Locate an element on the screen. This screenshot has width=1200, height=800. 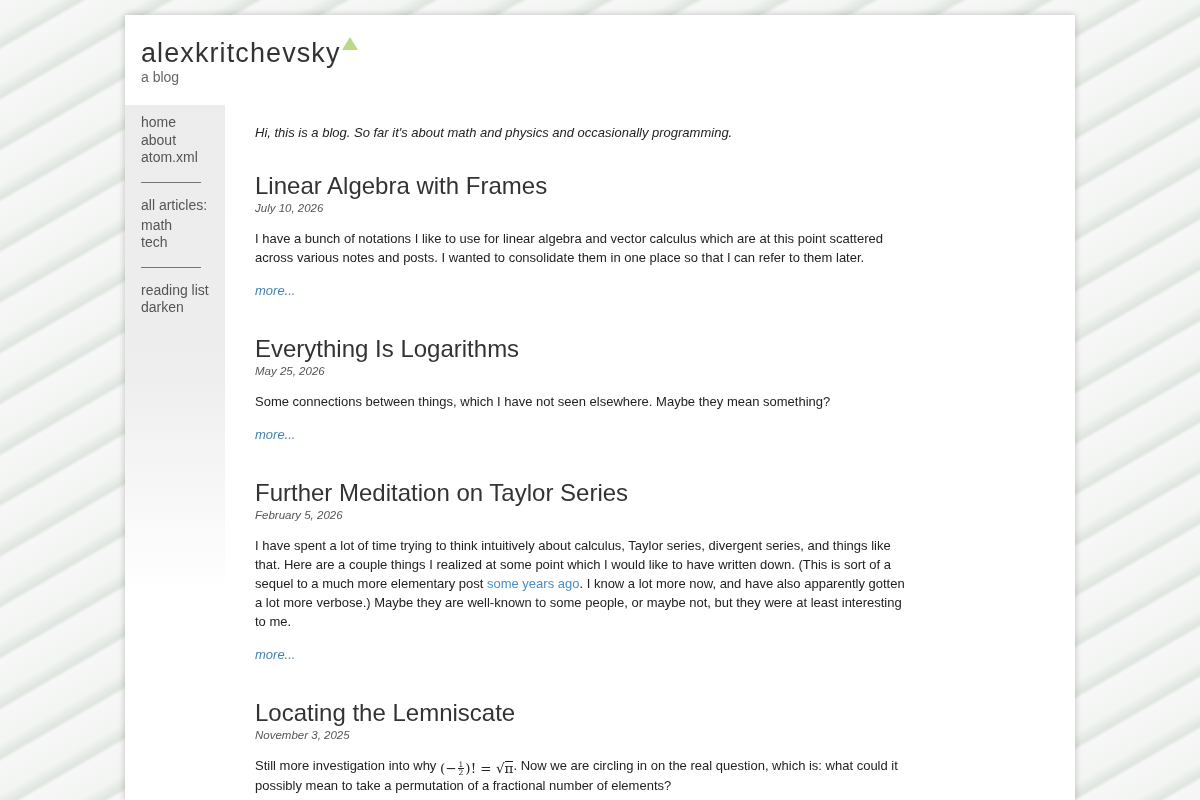
post-excerpt: I have a bunch of notations I like to use for linear algebra and vector calculus which are at this point scattered across various notes and posts. I wanted to consolidate them in one place so that I can refer to them later. is located at coordinates (569, 248).